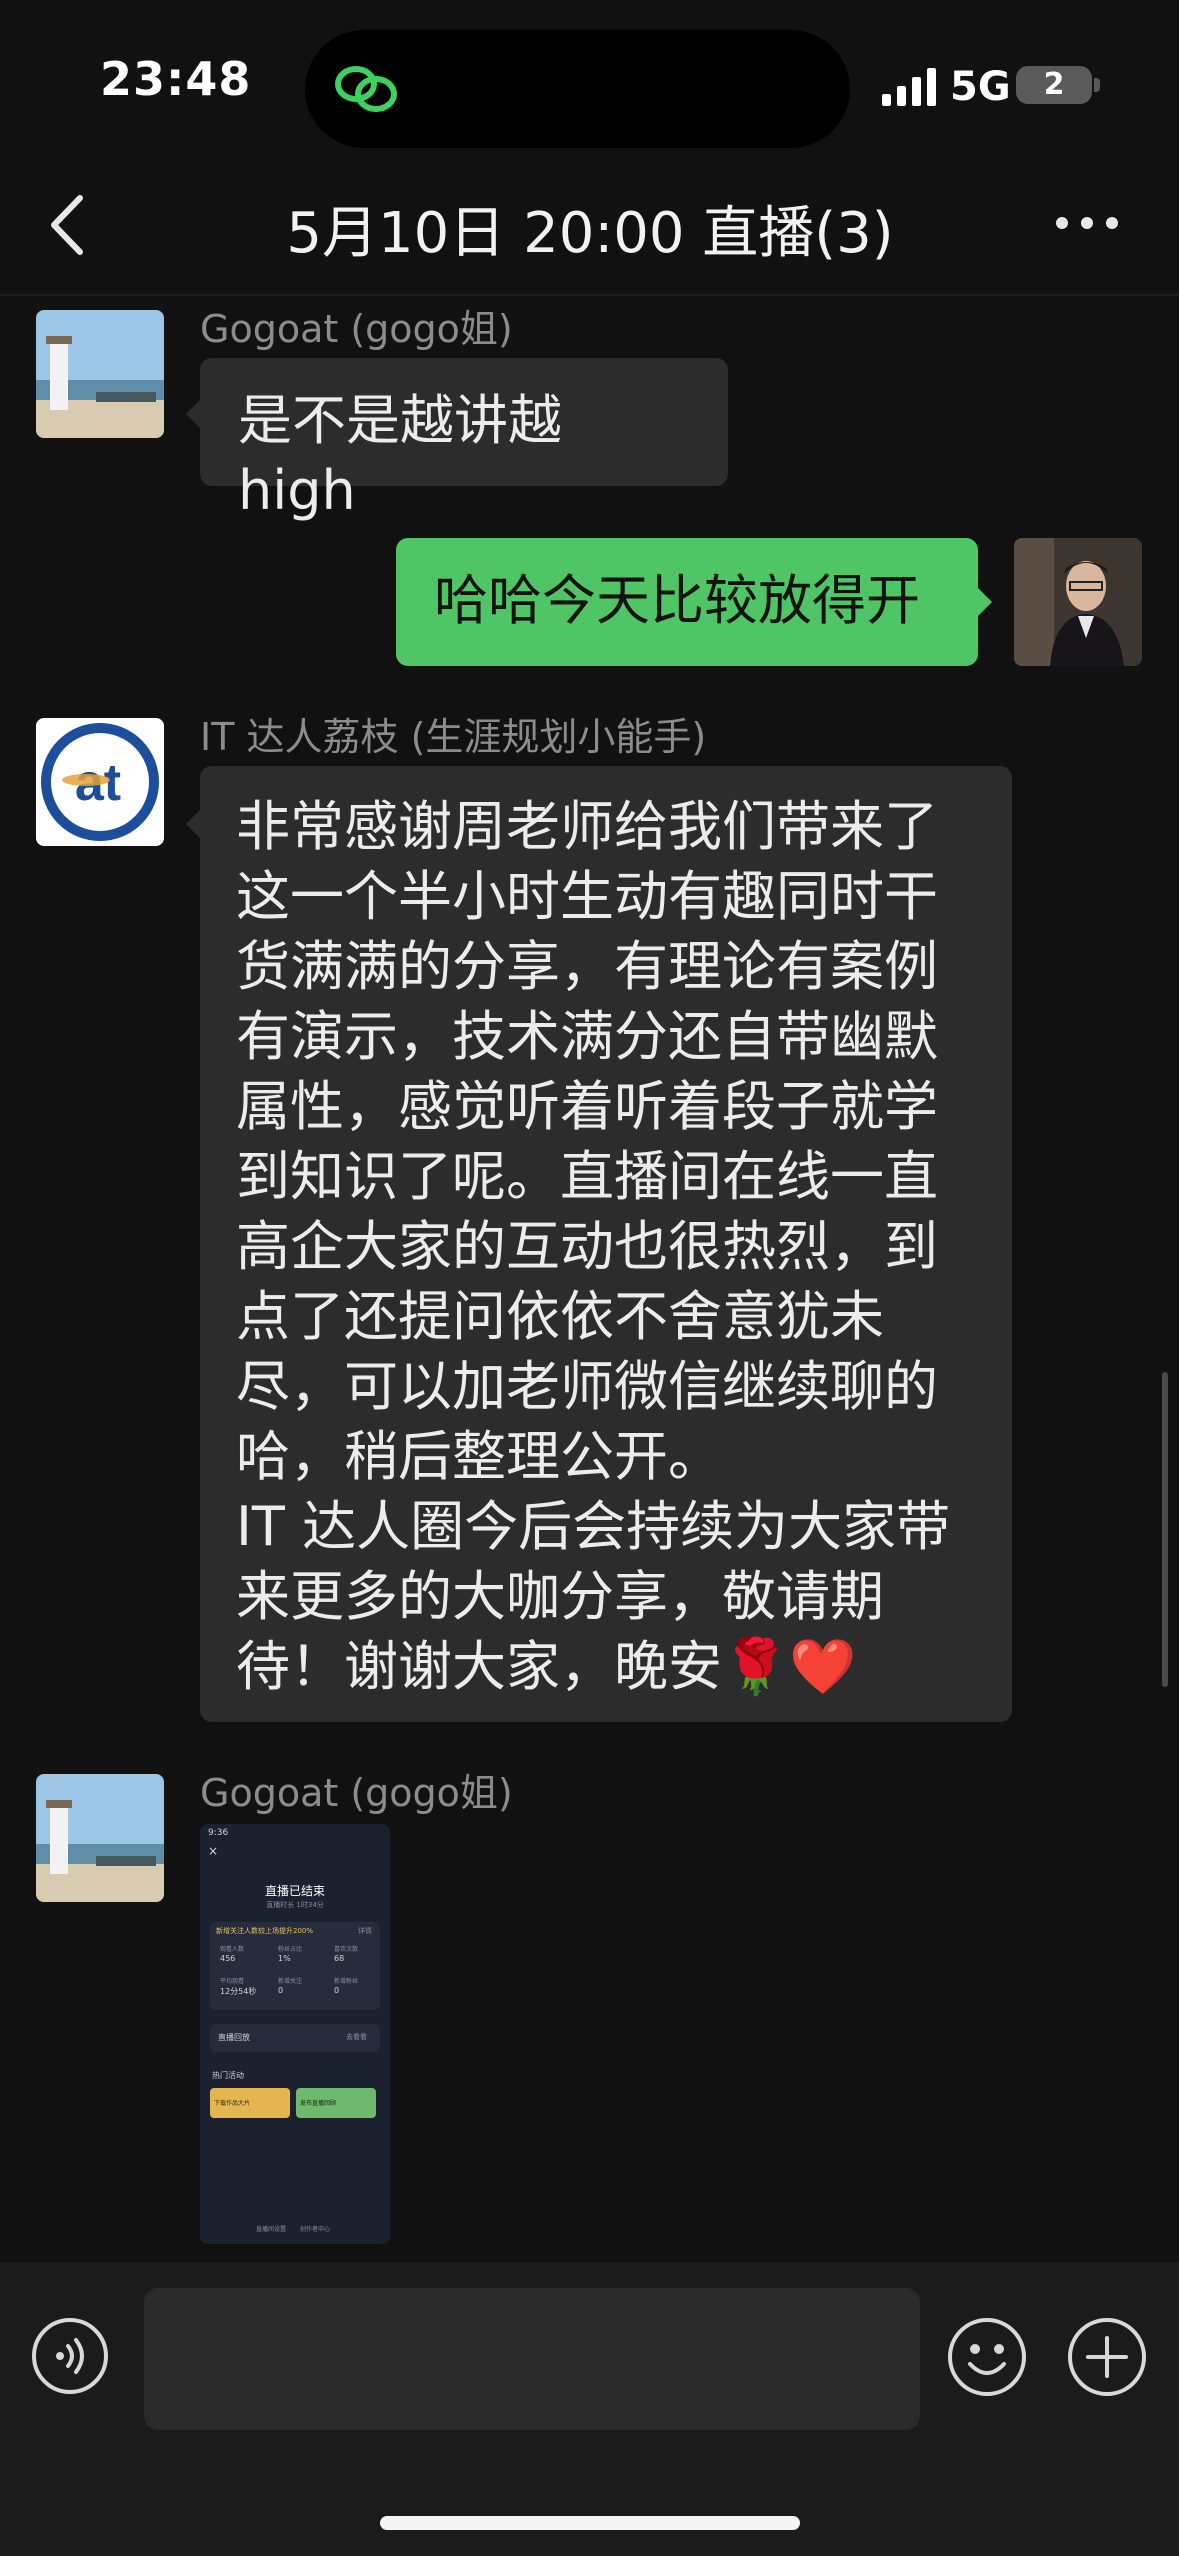 The width and height of the screenshot is (1179, 2556). Describe the element at coordinates (366, 89) in the screenshot. I see `wechat-link-icon` at that location.